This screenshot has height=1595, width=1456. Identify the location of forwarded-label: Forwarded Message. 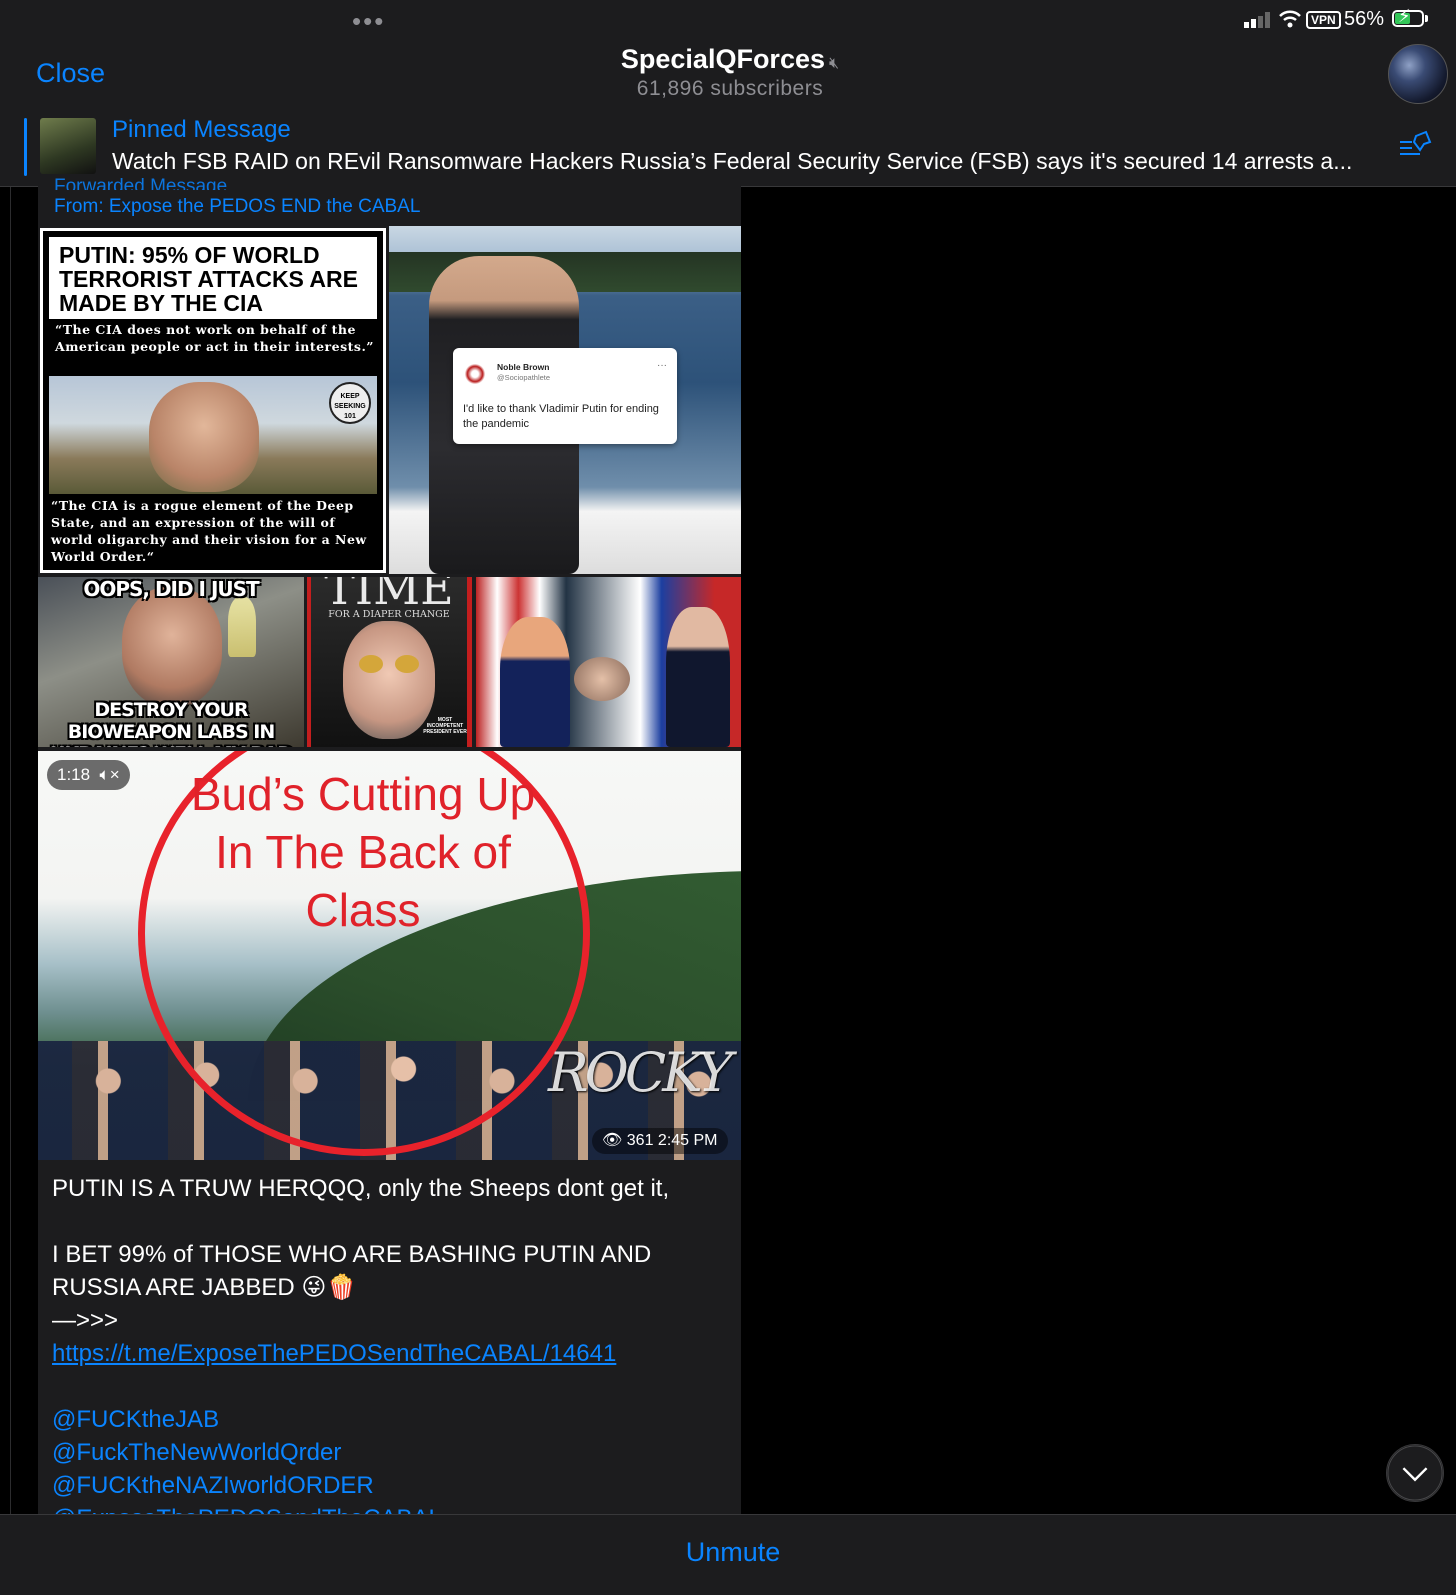
(141, 183).